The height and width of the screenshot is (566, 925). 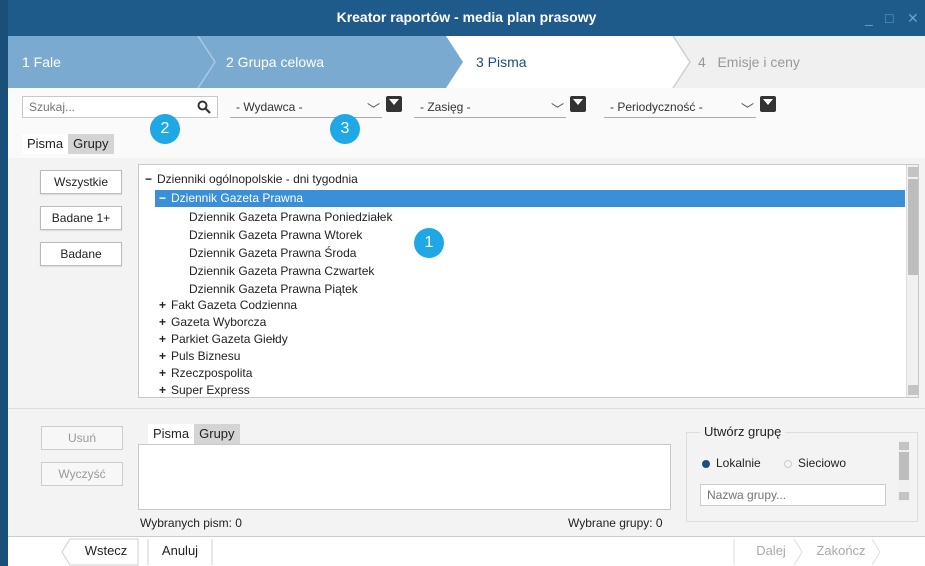 I want to click on reach-dropdown: - Zasięg - ﹀, so click(x=490, y=107).